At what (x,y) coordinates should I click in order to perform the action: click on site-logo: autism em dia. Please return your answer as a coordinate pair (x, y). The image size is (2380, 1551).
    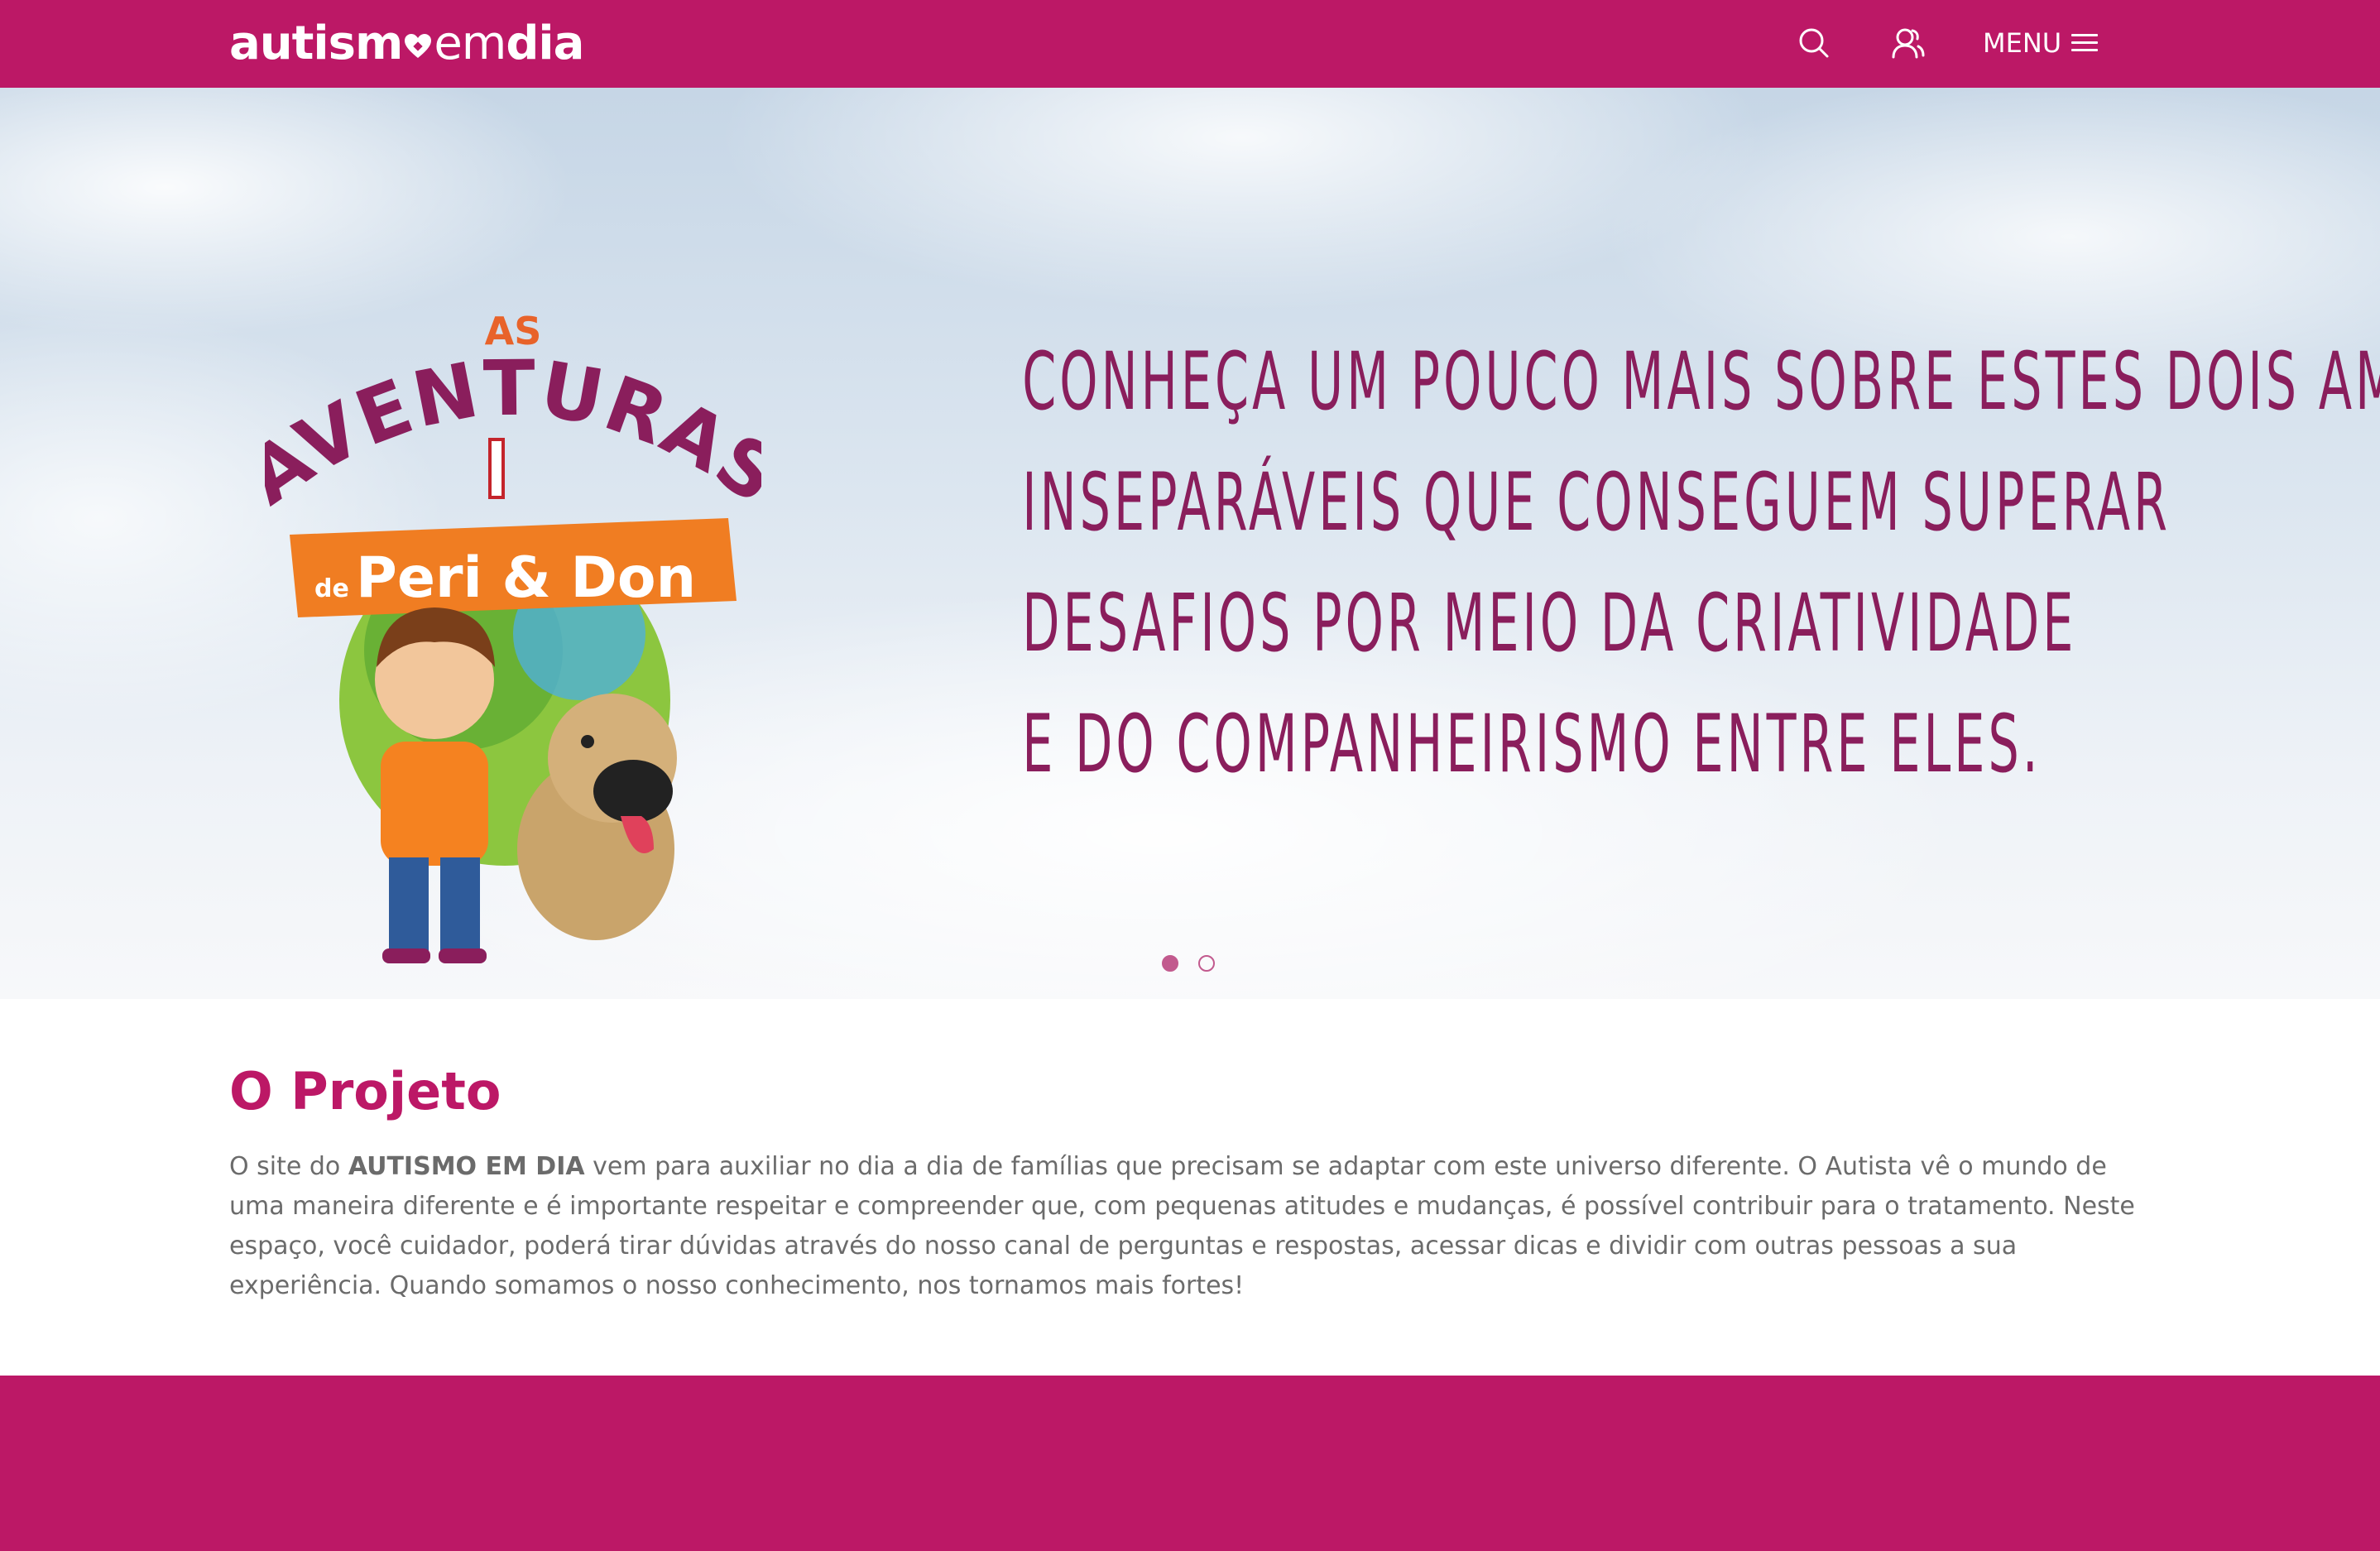
    Looking at the image, I should click on (406, 43).